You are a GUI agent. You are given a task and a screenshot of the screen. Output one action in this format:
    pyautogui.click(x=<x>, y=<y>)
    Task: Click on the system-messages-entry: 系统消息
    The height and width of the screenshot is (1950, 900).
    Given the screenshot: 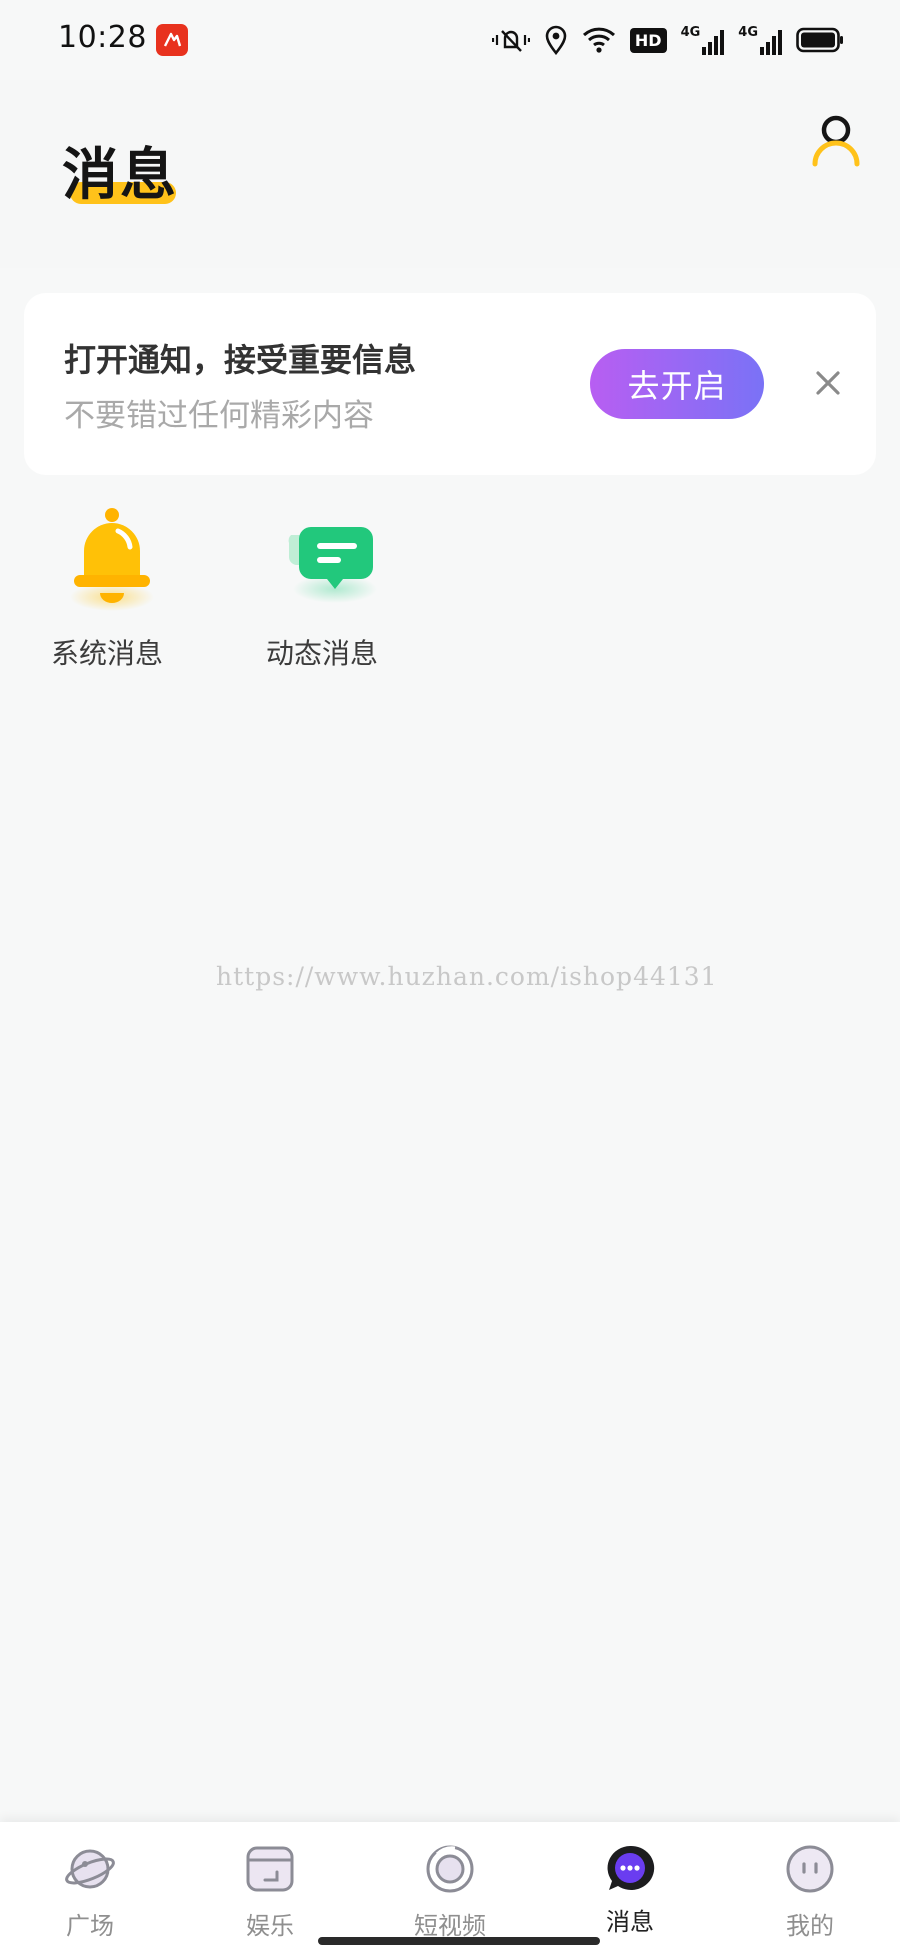 What is the action you would take?
    pyautogui.click(x=107, y=587)
    